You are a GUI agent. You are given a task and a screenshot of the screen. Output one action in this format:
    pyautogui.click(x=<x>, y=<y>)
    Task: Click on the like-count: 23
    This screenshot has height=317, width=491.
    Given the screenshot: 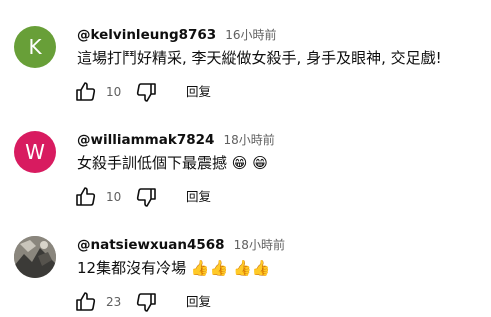 What is the action you would take?
    pyautogui.click(x=114, y=302)
    